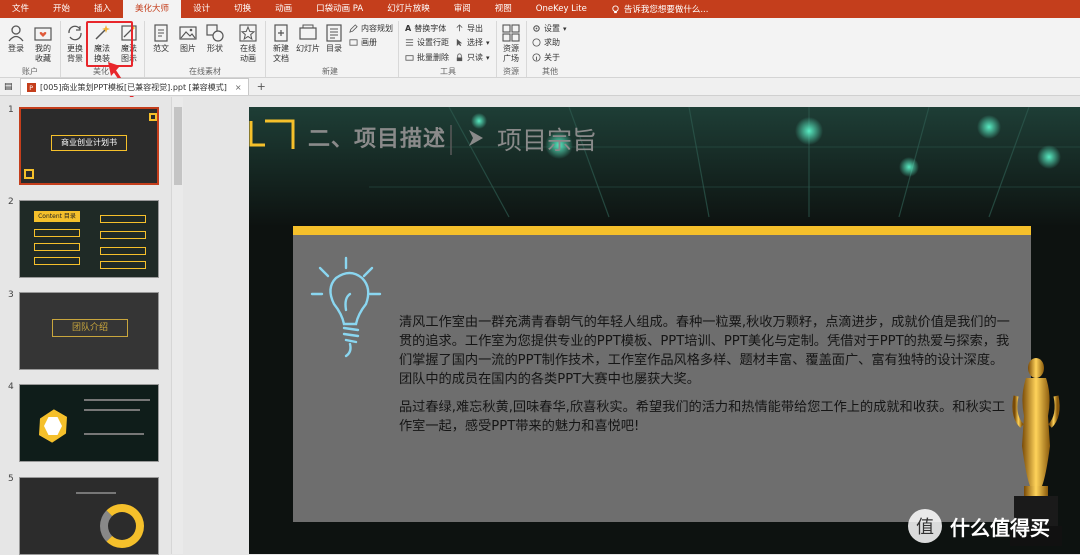 The height and width of the screenshot is (555, 1080). I want to click on help-button: 求助, so click(546, 42).